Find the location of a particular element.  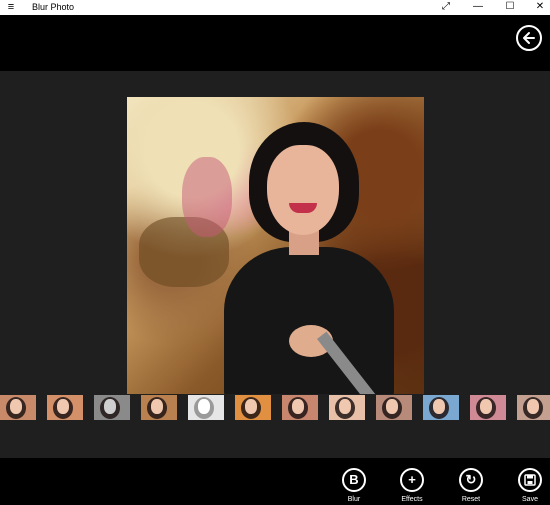

blur-button: B Blur is located at coordinates (354, 481).